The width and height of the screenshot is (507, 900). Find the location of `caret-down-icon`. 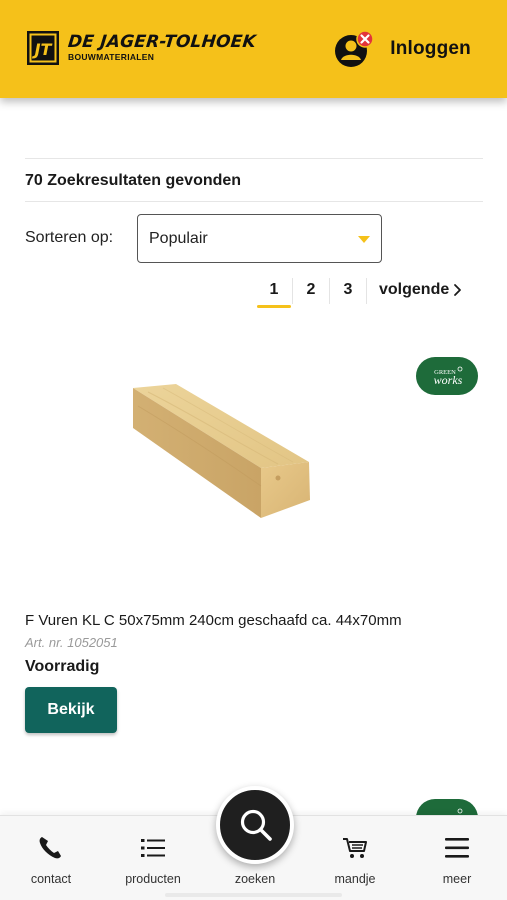

caret-down-icon is located at coordinates (364, 239).